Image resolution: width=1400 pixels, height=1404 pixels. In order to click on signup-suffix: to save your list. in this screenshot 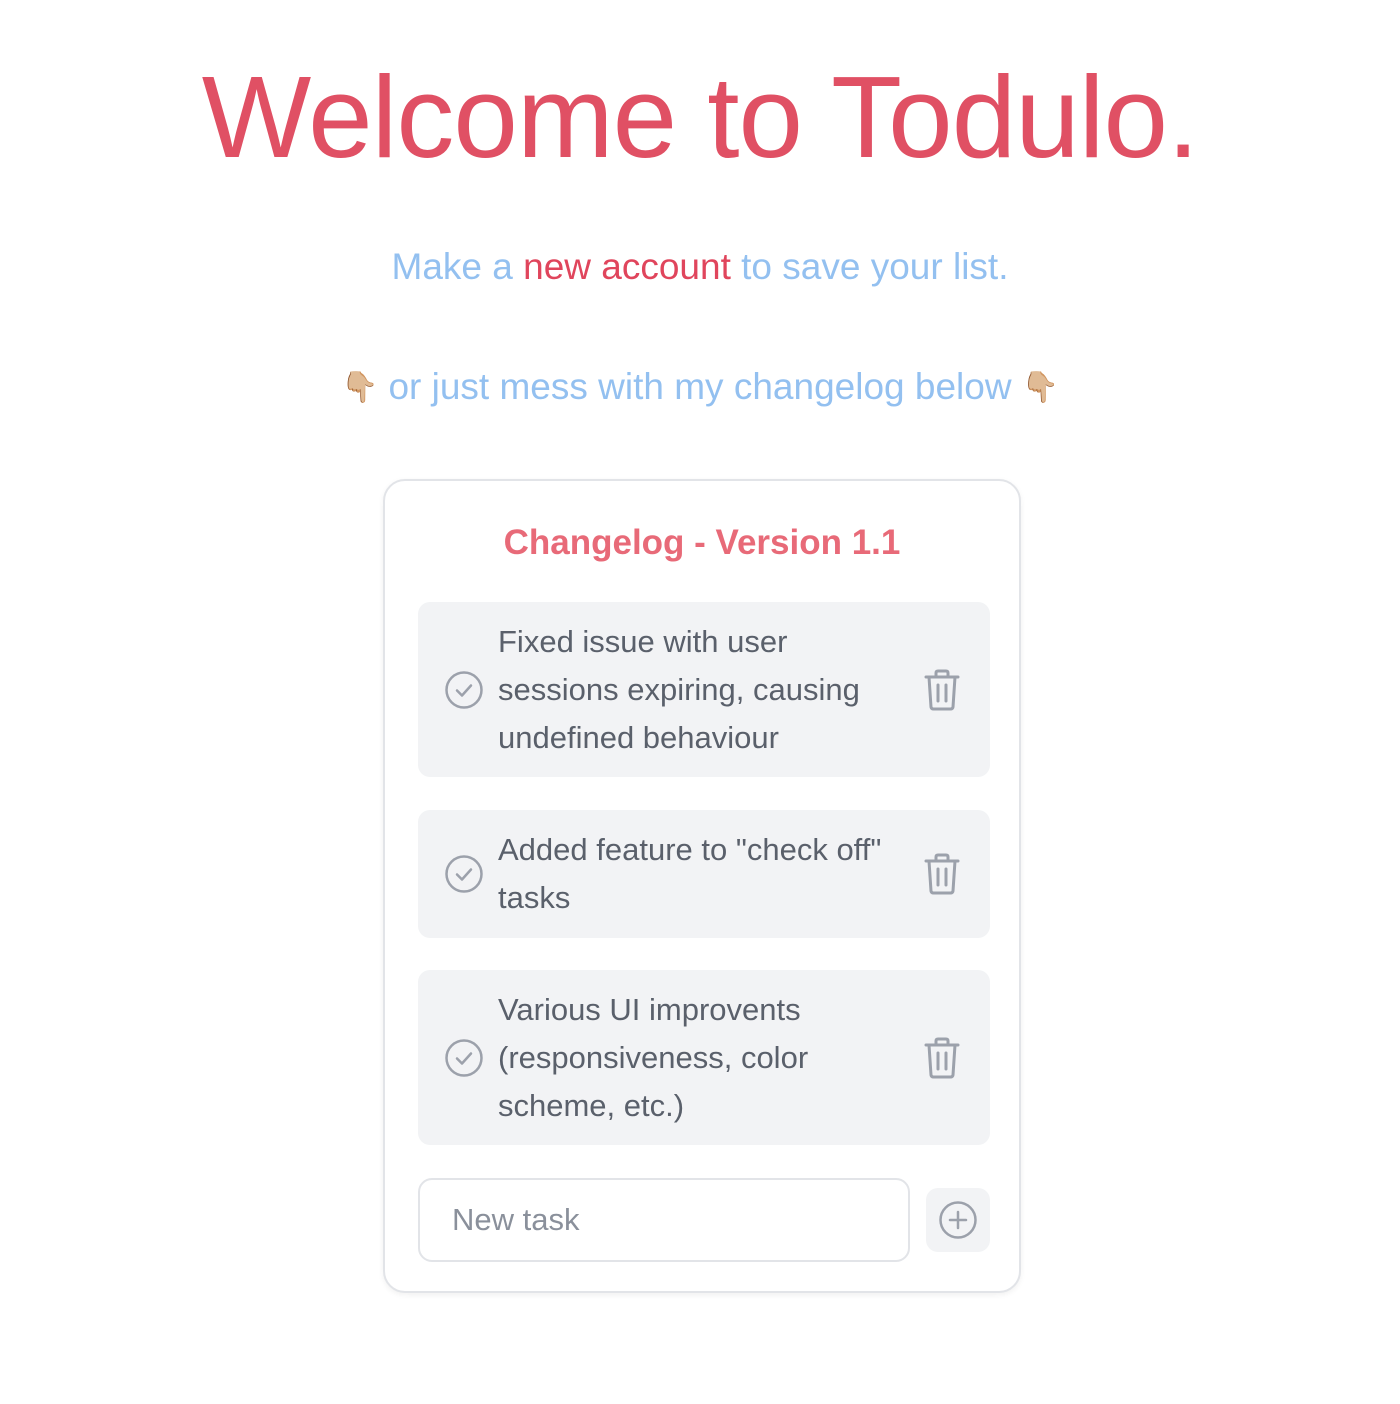, I will do `click(869, 266)`.